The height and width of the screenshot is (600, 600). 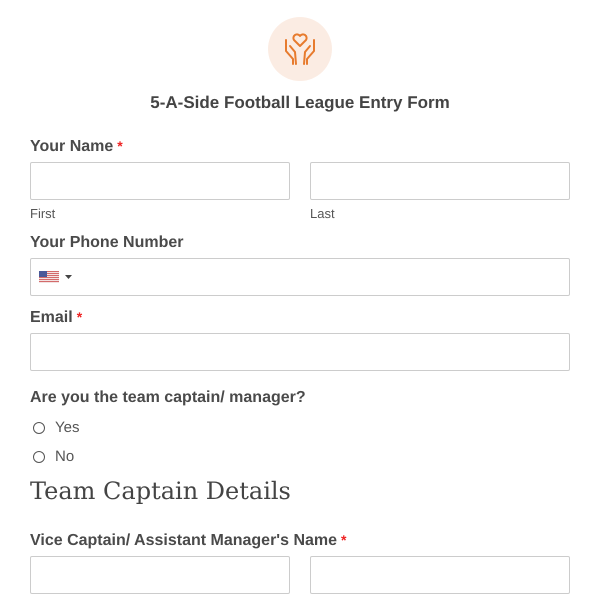 What do you see at coordinates (68, 277) in the screenshot?
I see `caret-icon` at bounding box center [68, 277].